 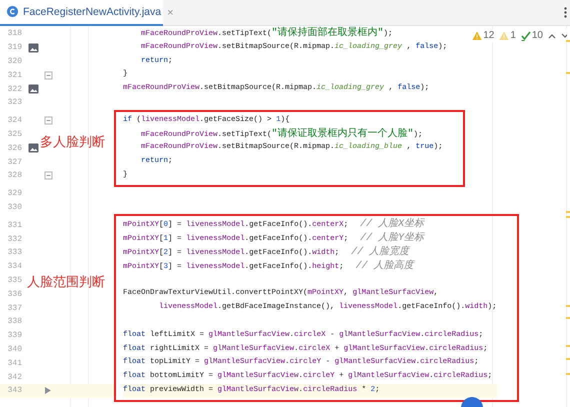 I want to click on string-literal: "请保证取景框内只有一个人脸", so click(x=343, y=134).